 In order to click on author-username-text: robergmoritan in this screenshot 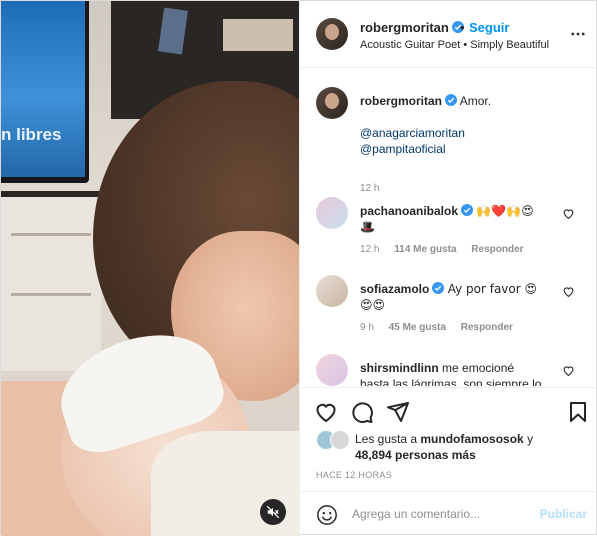, I will do `click(404, 27)`.